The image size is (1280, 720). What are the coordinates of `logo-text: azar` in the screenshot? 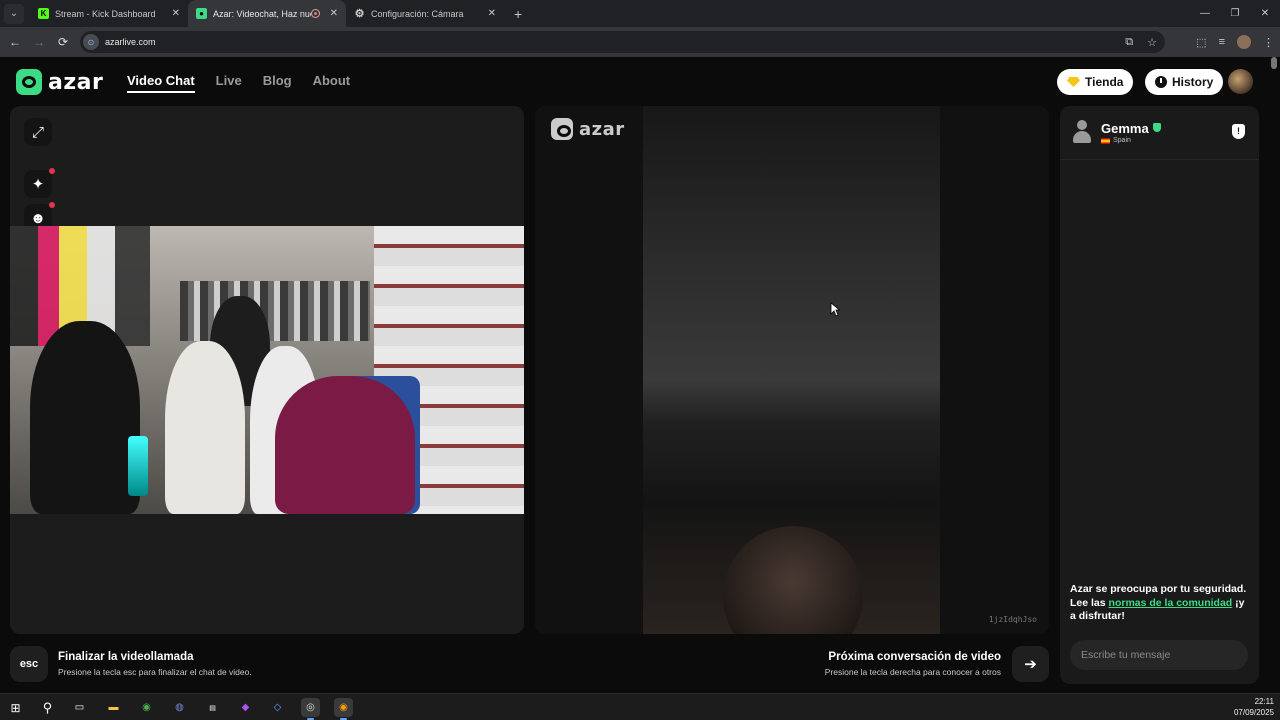 It's located at (76, 82).